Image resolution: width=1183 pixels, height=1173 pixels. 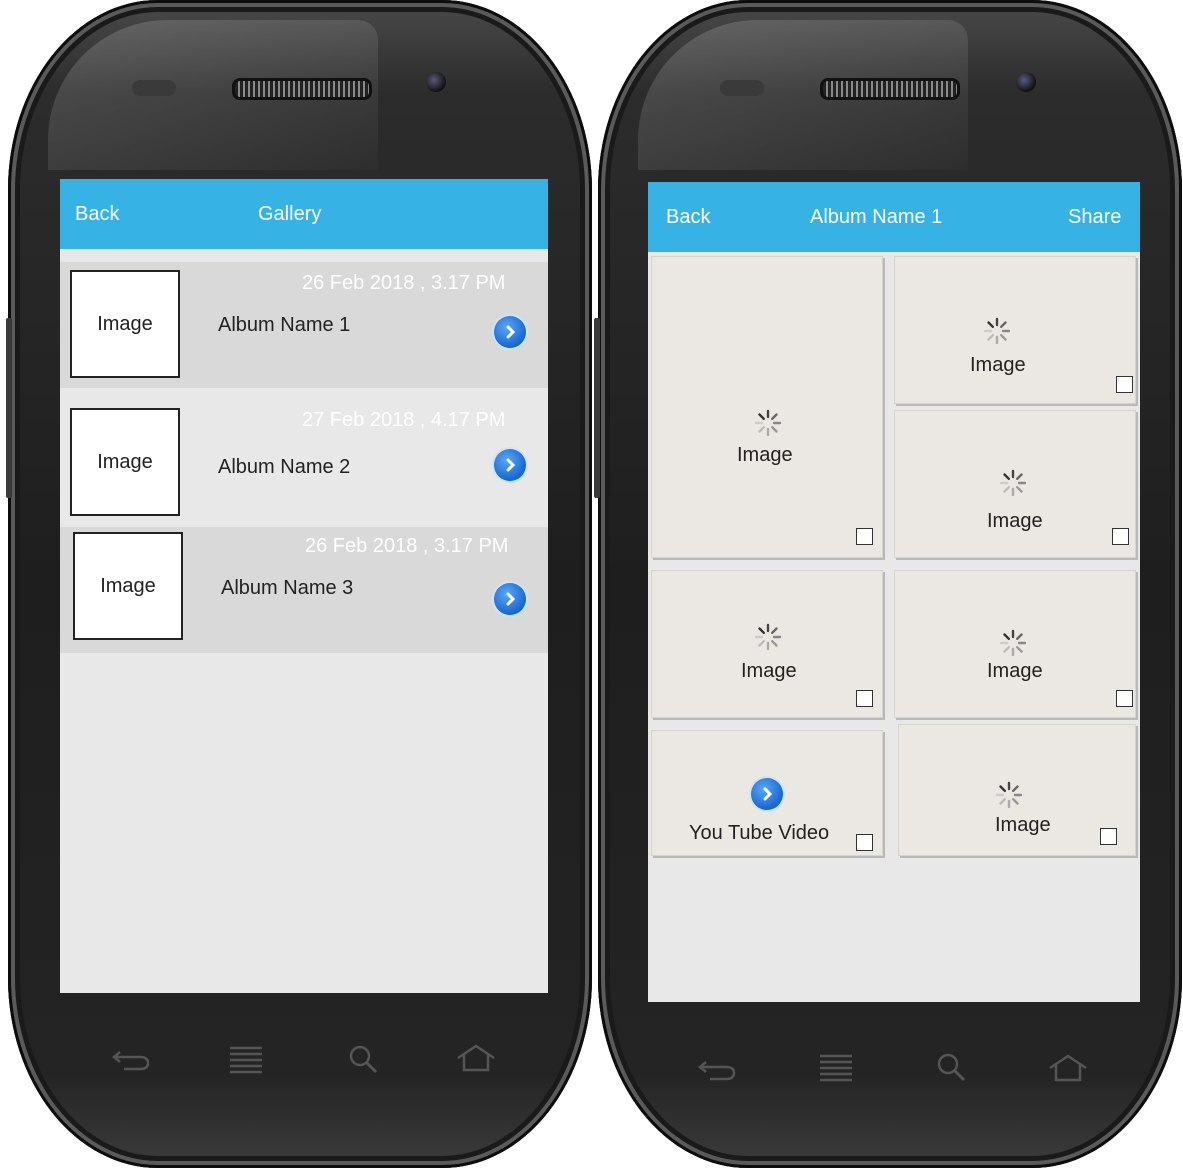 I want to click on album-name: Album Name 2, so click(x=284, y=467).